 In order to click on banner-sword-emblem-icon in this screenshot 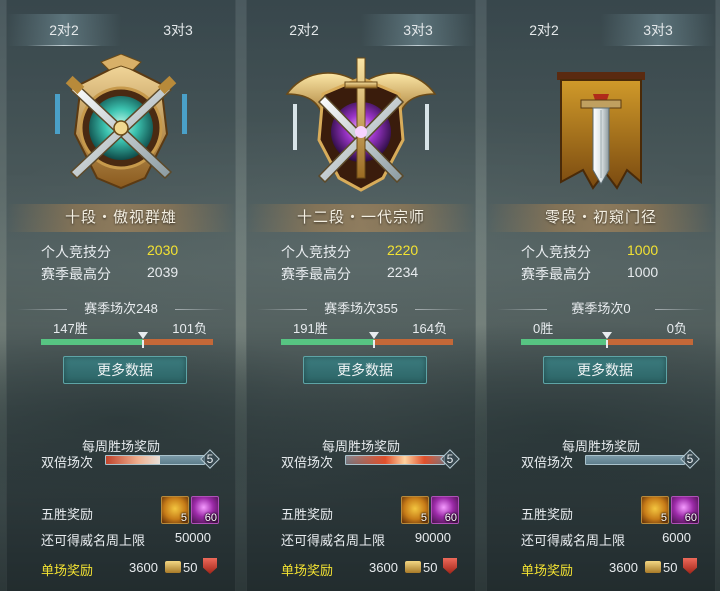, I will do `click(601, 131)`.